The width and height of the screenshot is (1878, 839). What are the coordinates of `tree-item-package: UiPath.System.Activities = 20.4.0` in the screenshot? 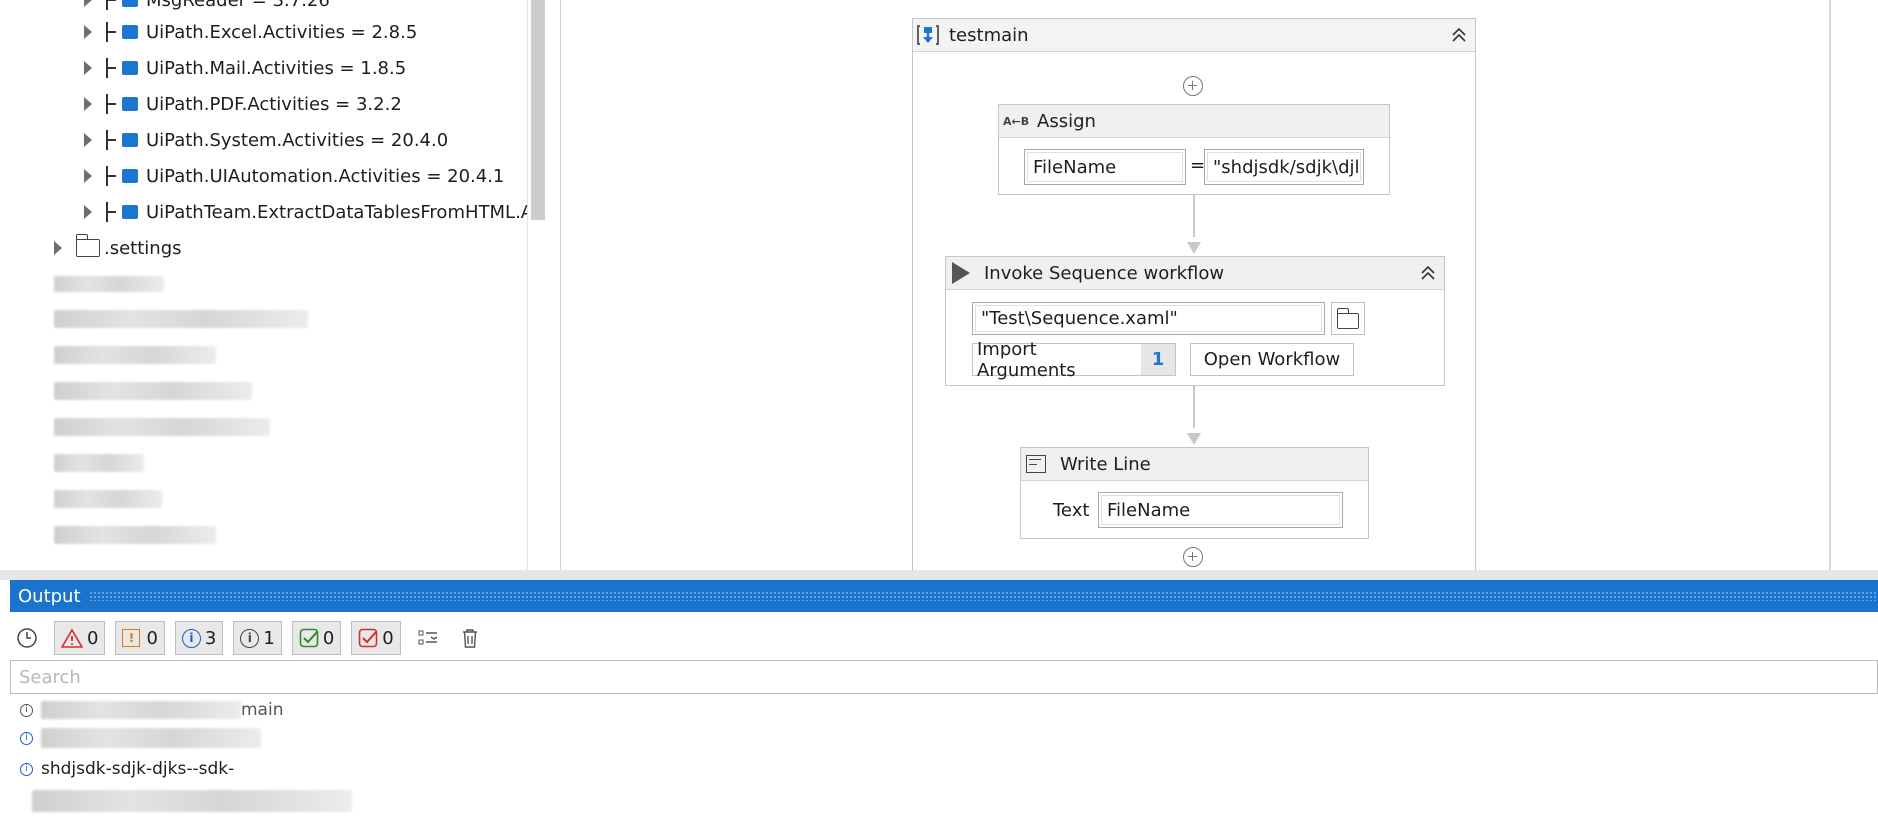 It's located at (266, 140).